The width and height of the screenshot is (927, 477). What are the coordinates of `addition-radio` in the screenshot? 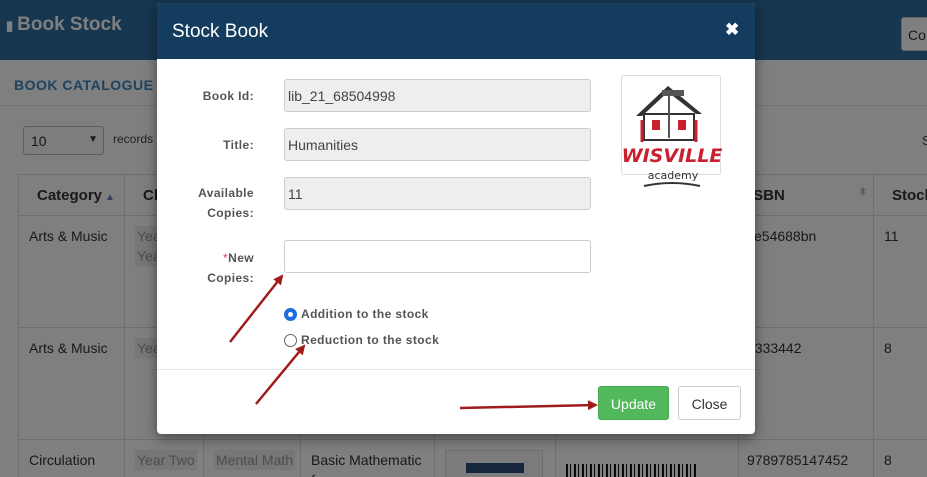 It's located at (290, 314).